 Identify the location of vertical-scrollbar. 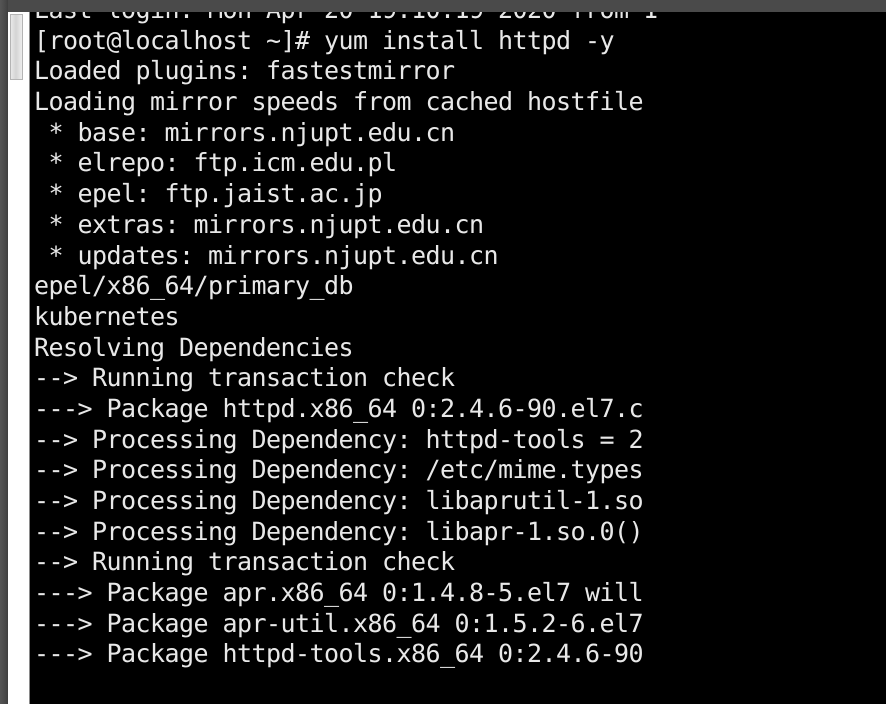
(19, 358).